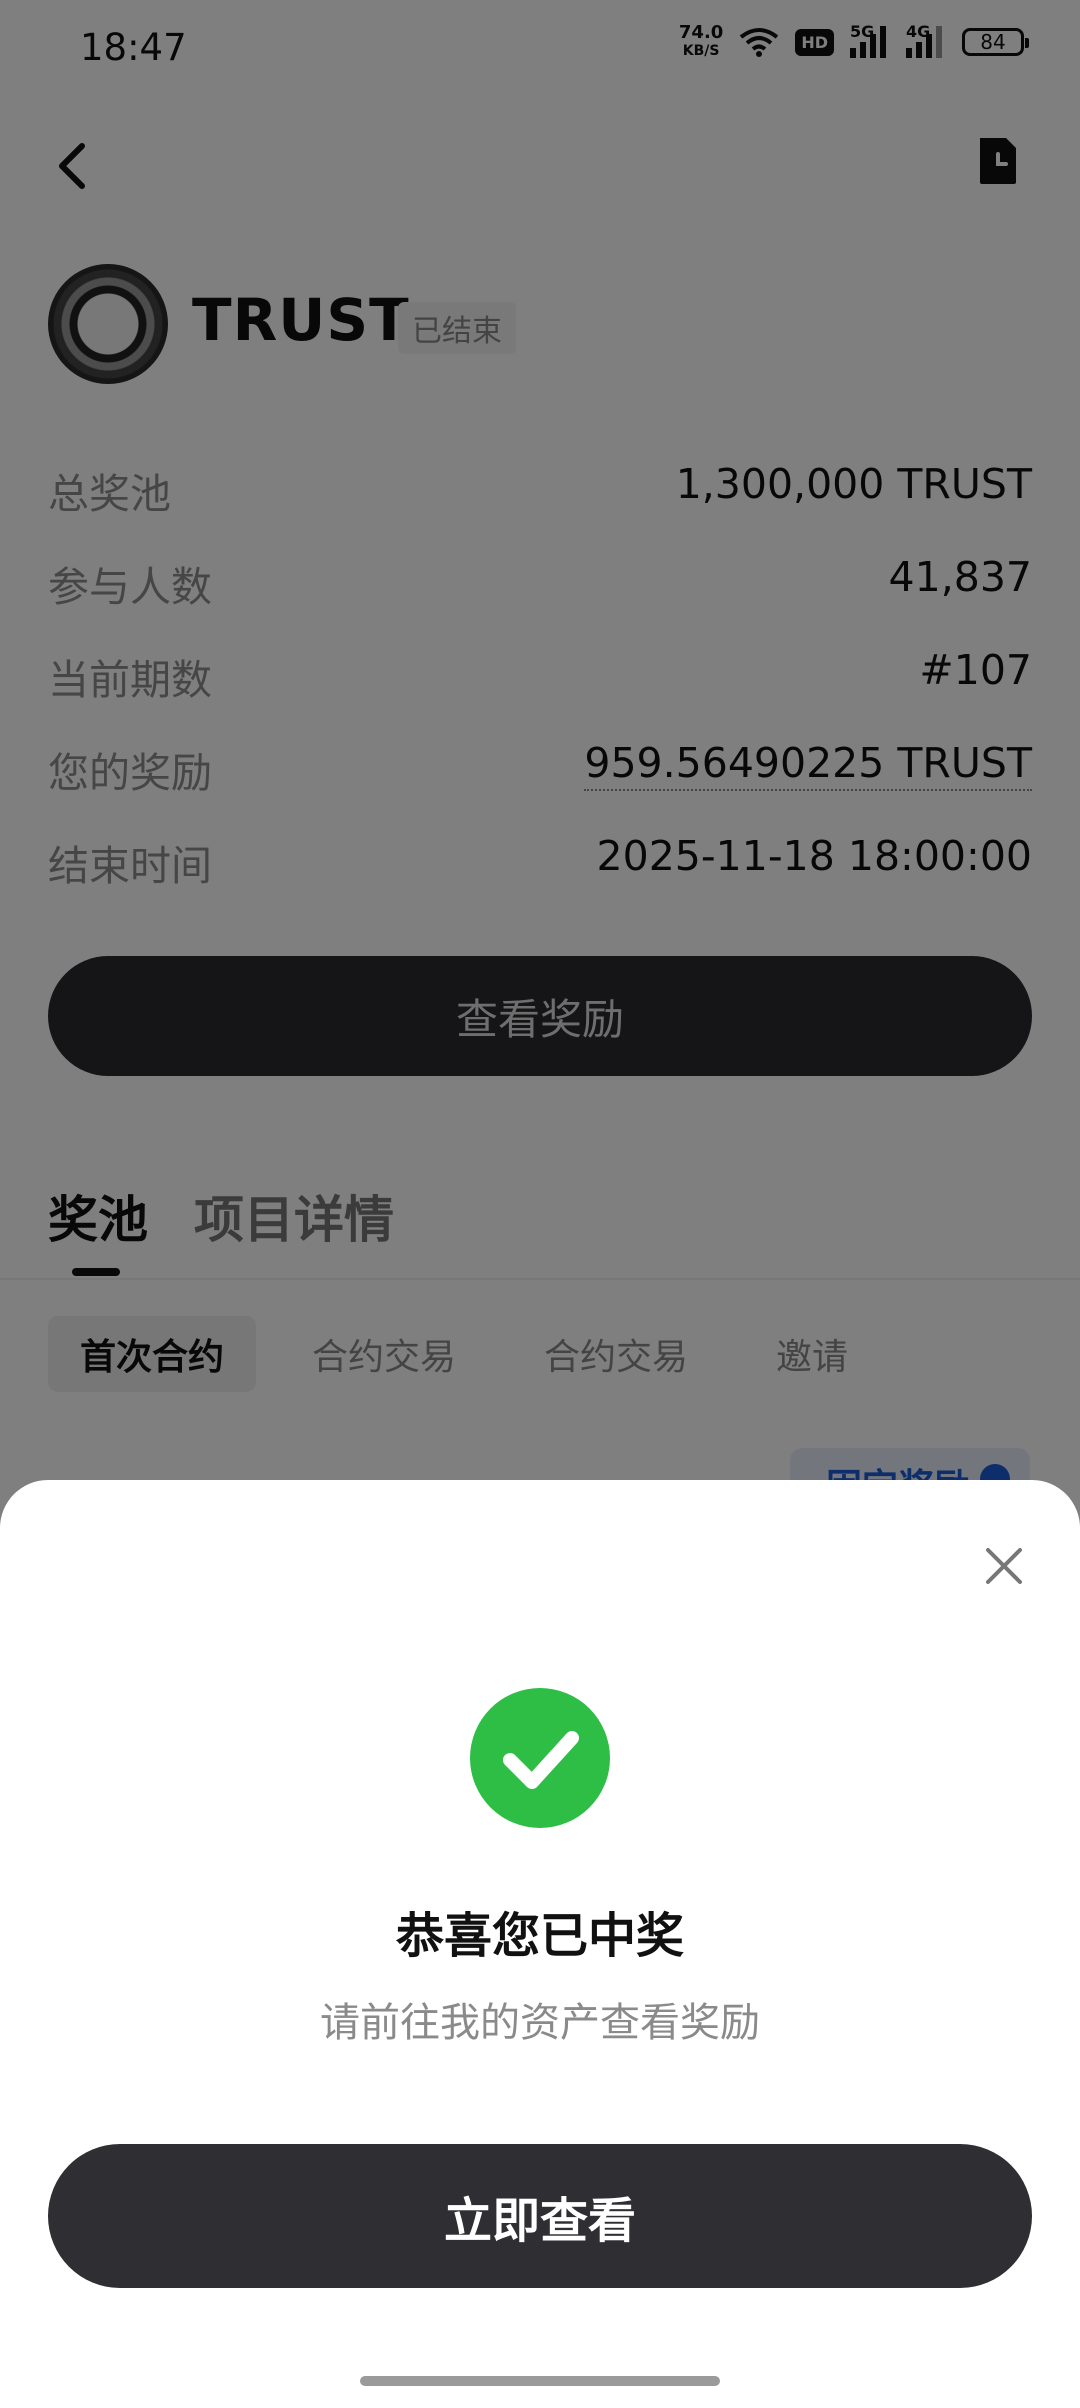  Describe the element at coordinates (540, 2023) in the screenshot. I see `sheet-subtitle: 请前往我的资产查看奖励` at that location.